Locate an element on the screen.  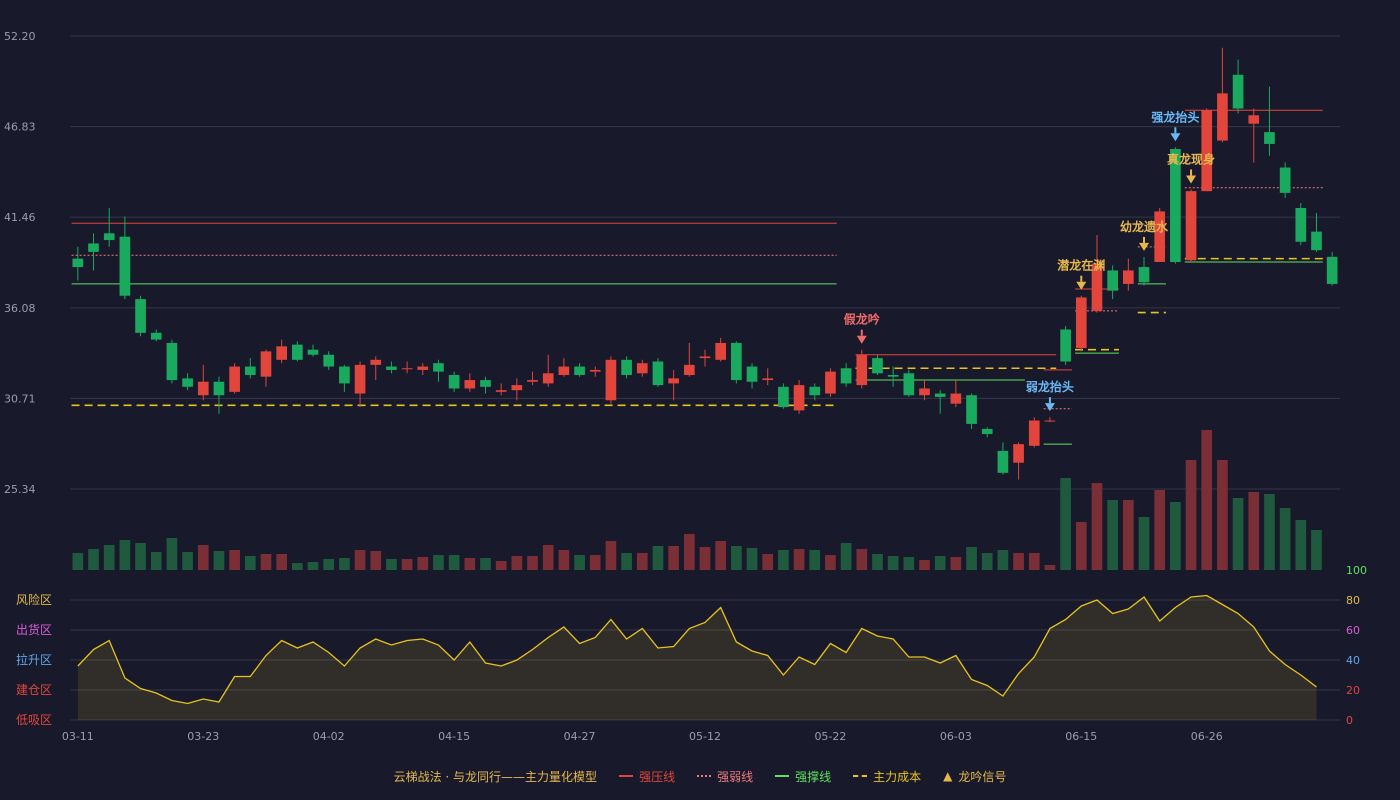
osc-tick-label: 20 is located at coordinates (1353, 690).